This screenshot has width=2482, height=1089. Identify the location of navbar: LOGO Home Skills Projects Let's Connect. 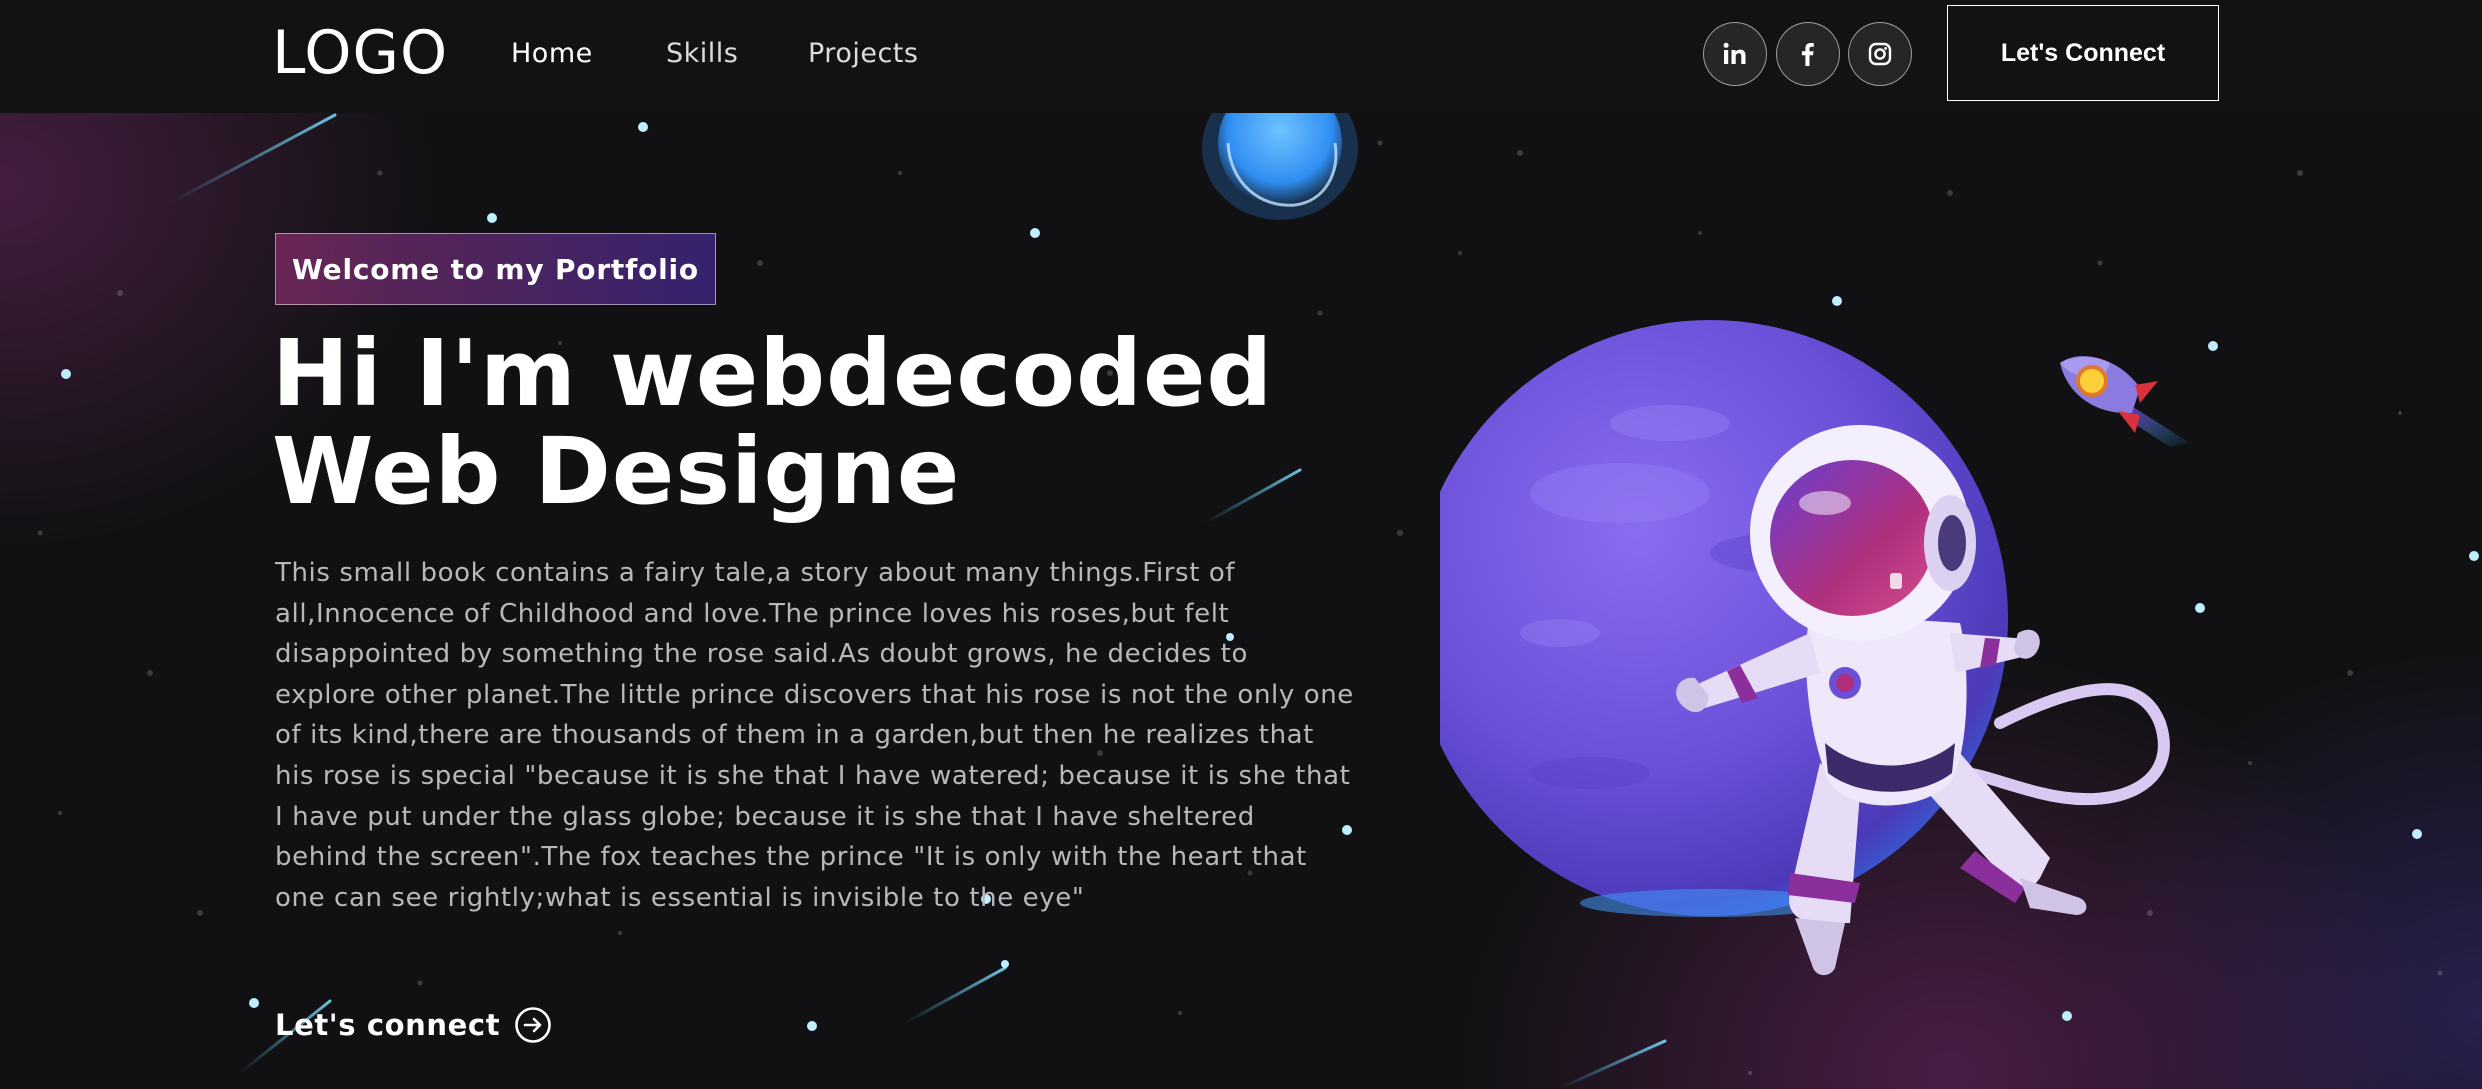
(1241, 56).